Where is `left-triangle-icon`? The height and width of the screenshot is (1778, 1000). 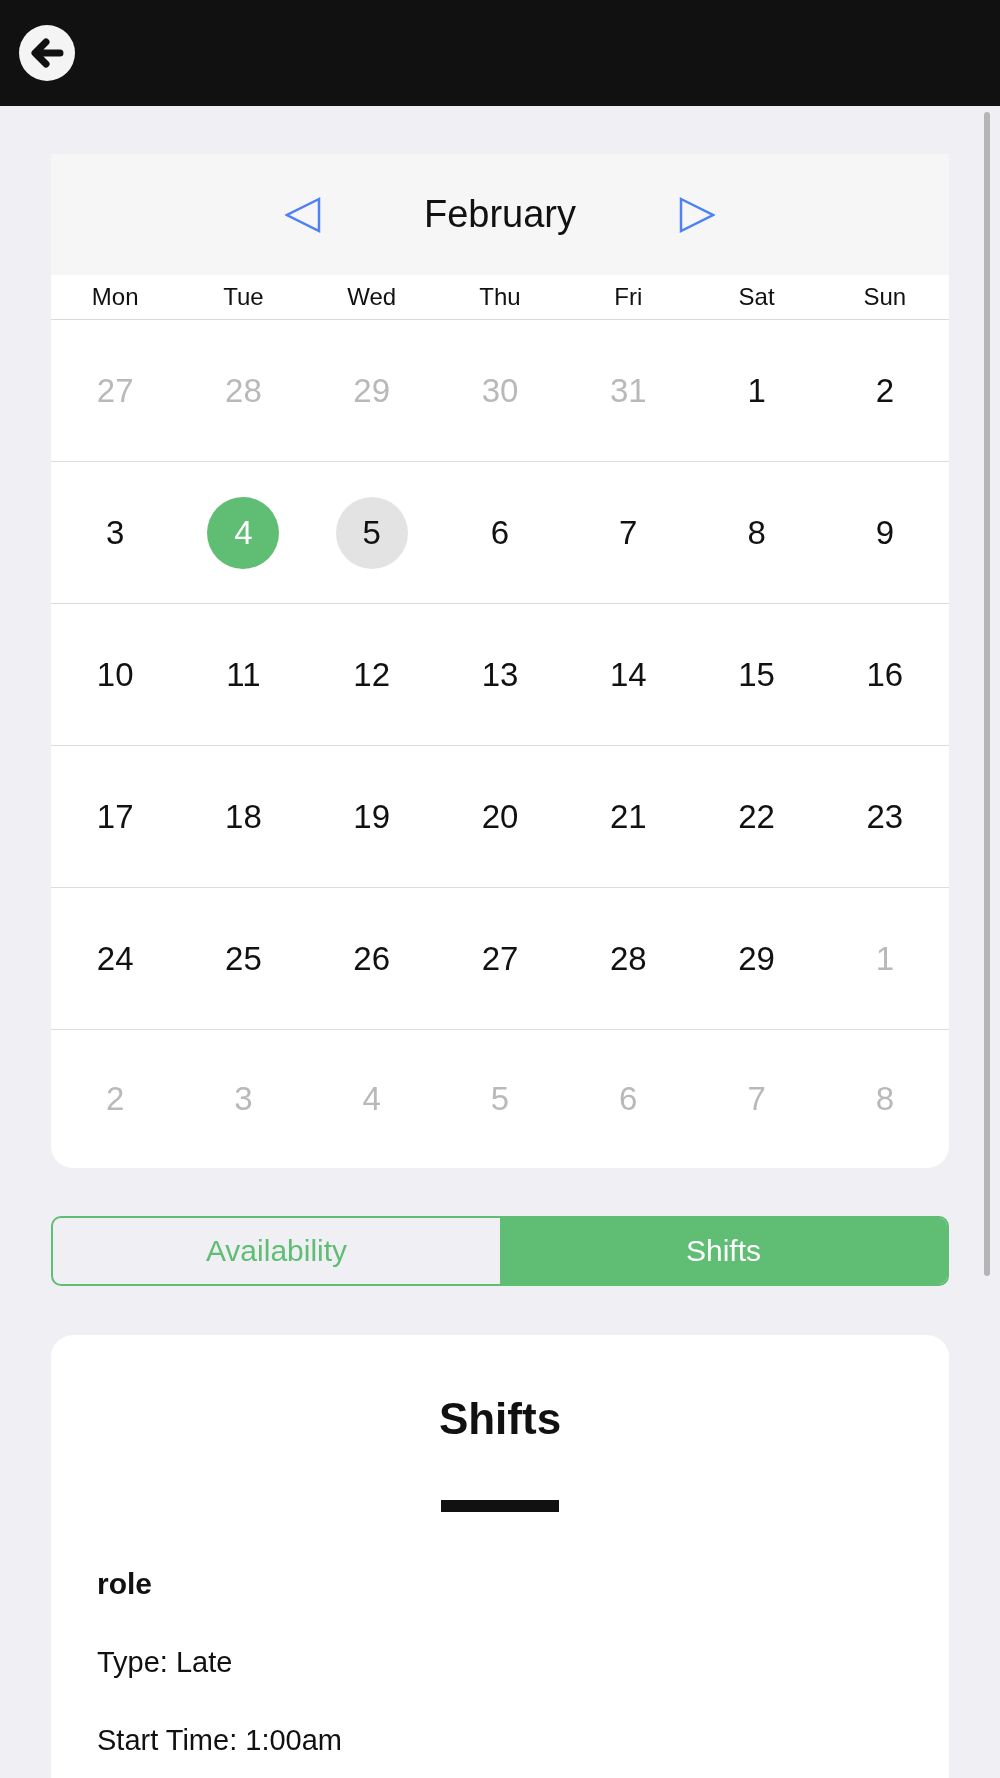
left-triangle-icon is located at coordinates (303, 214).